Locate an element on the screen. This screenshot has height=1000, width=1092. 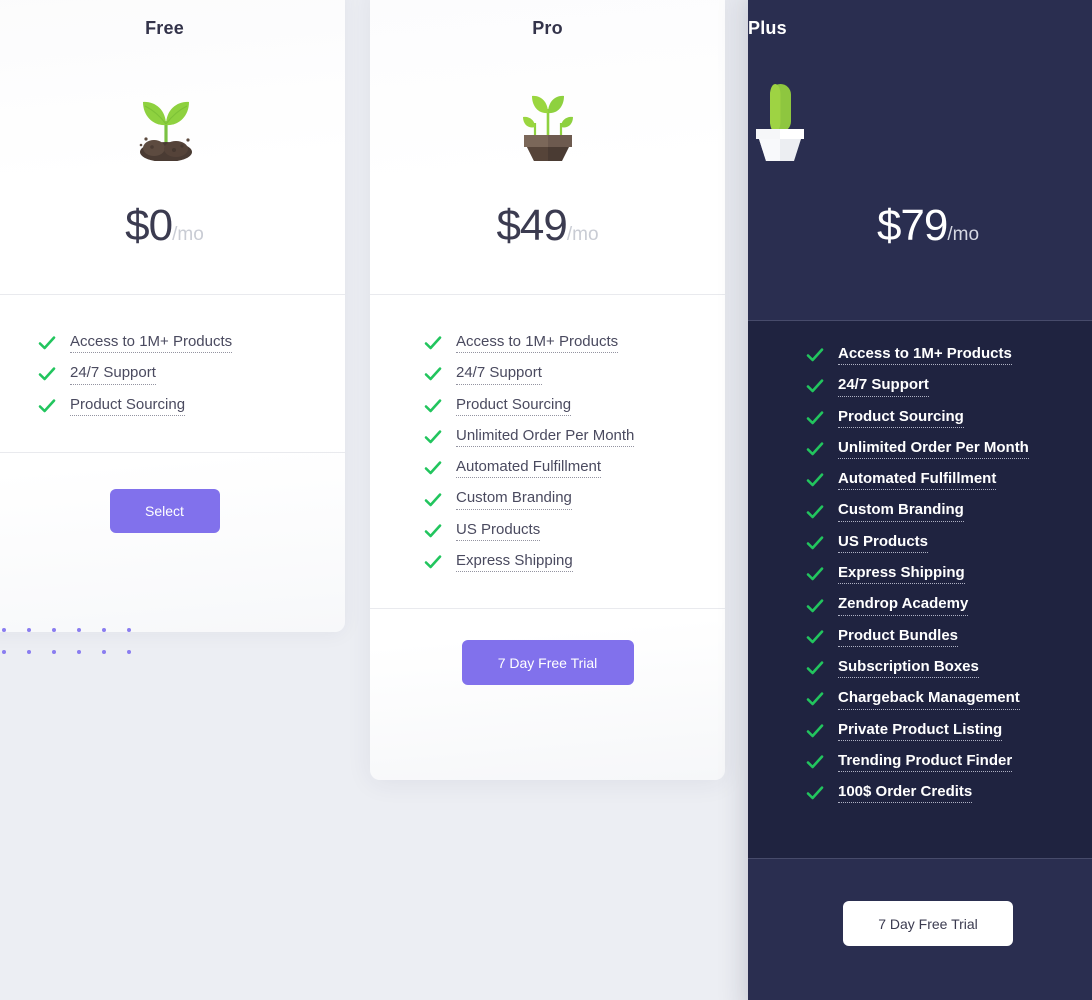
free-plan-name: Free is located at coordinates (164, 28).